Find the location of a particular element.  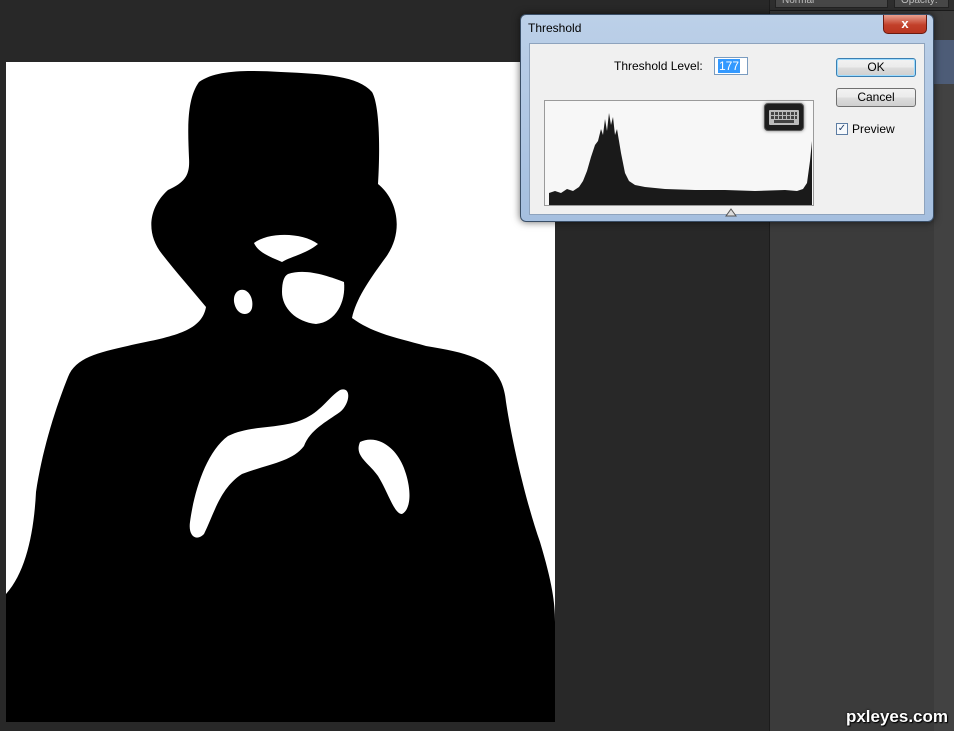

panel-scrollbar is located at coordinates (944, 407).